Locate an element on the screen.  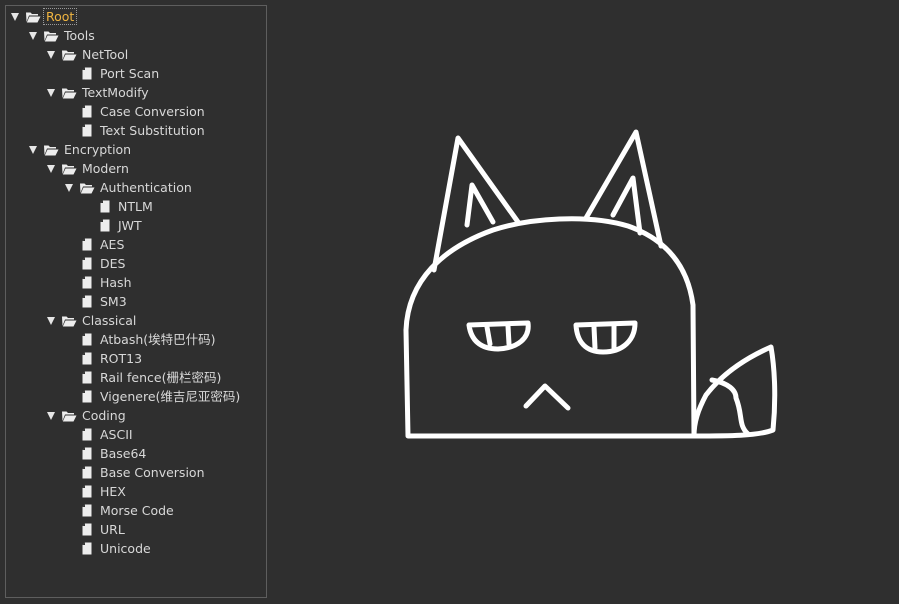
tree-item-label: Authentication is located at coordinates (146, 187).